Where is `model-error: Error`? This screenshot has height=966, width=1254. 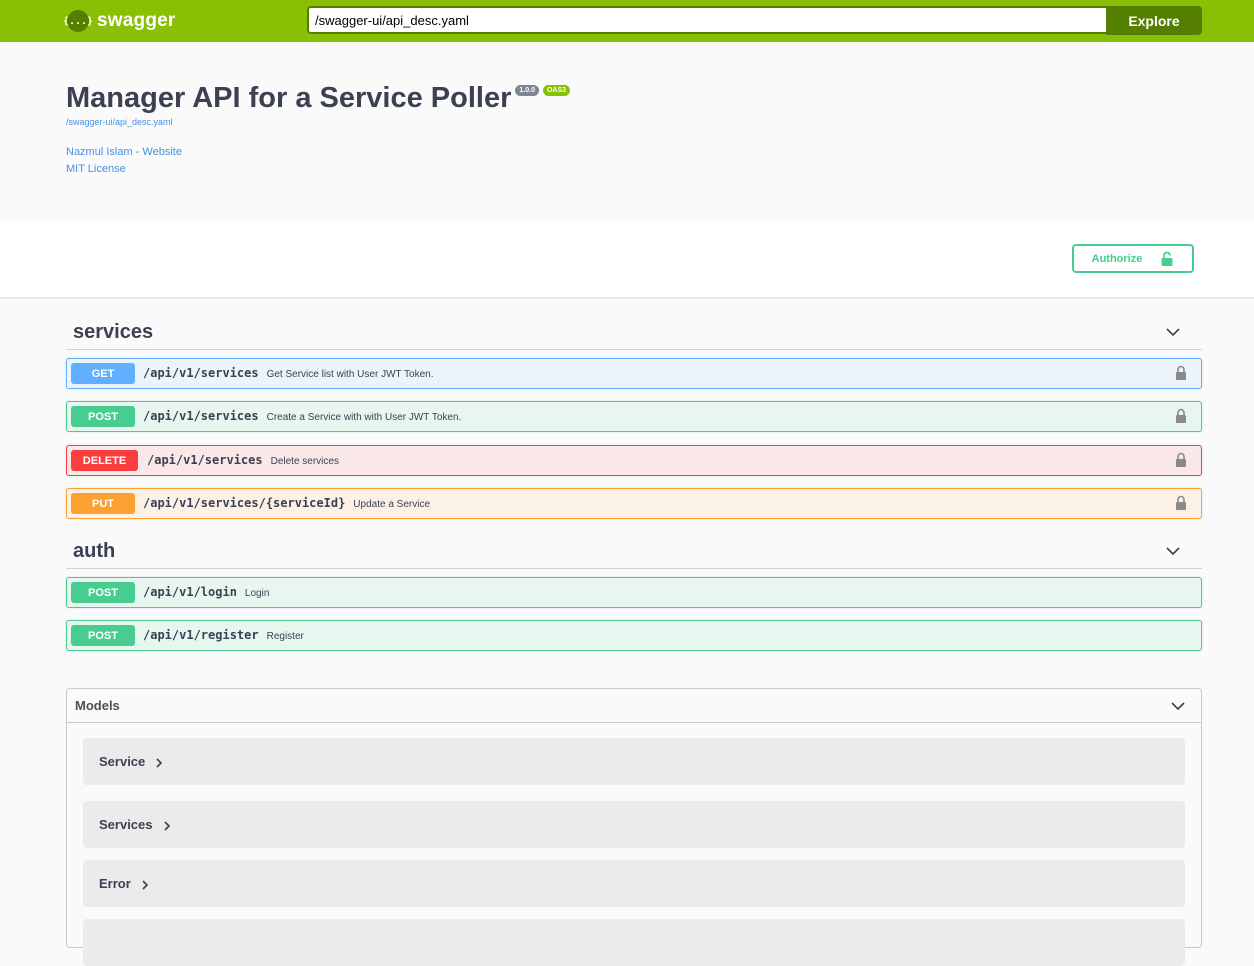 model-error: Error is located at coordinates (634, 883).